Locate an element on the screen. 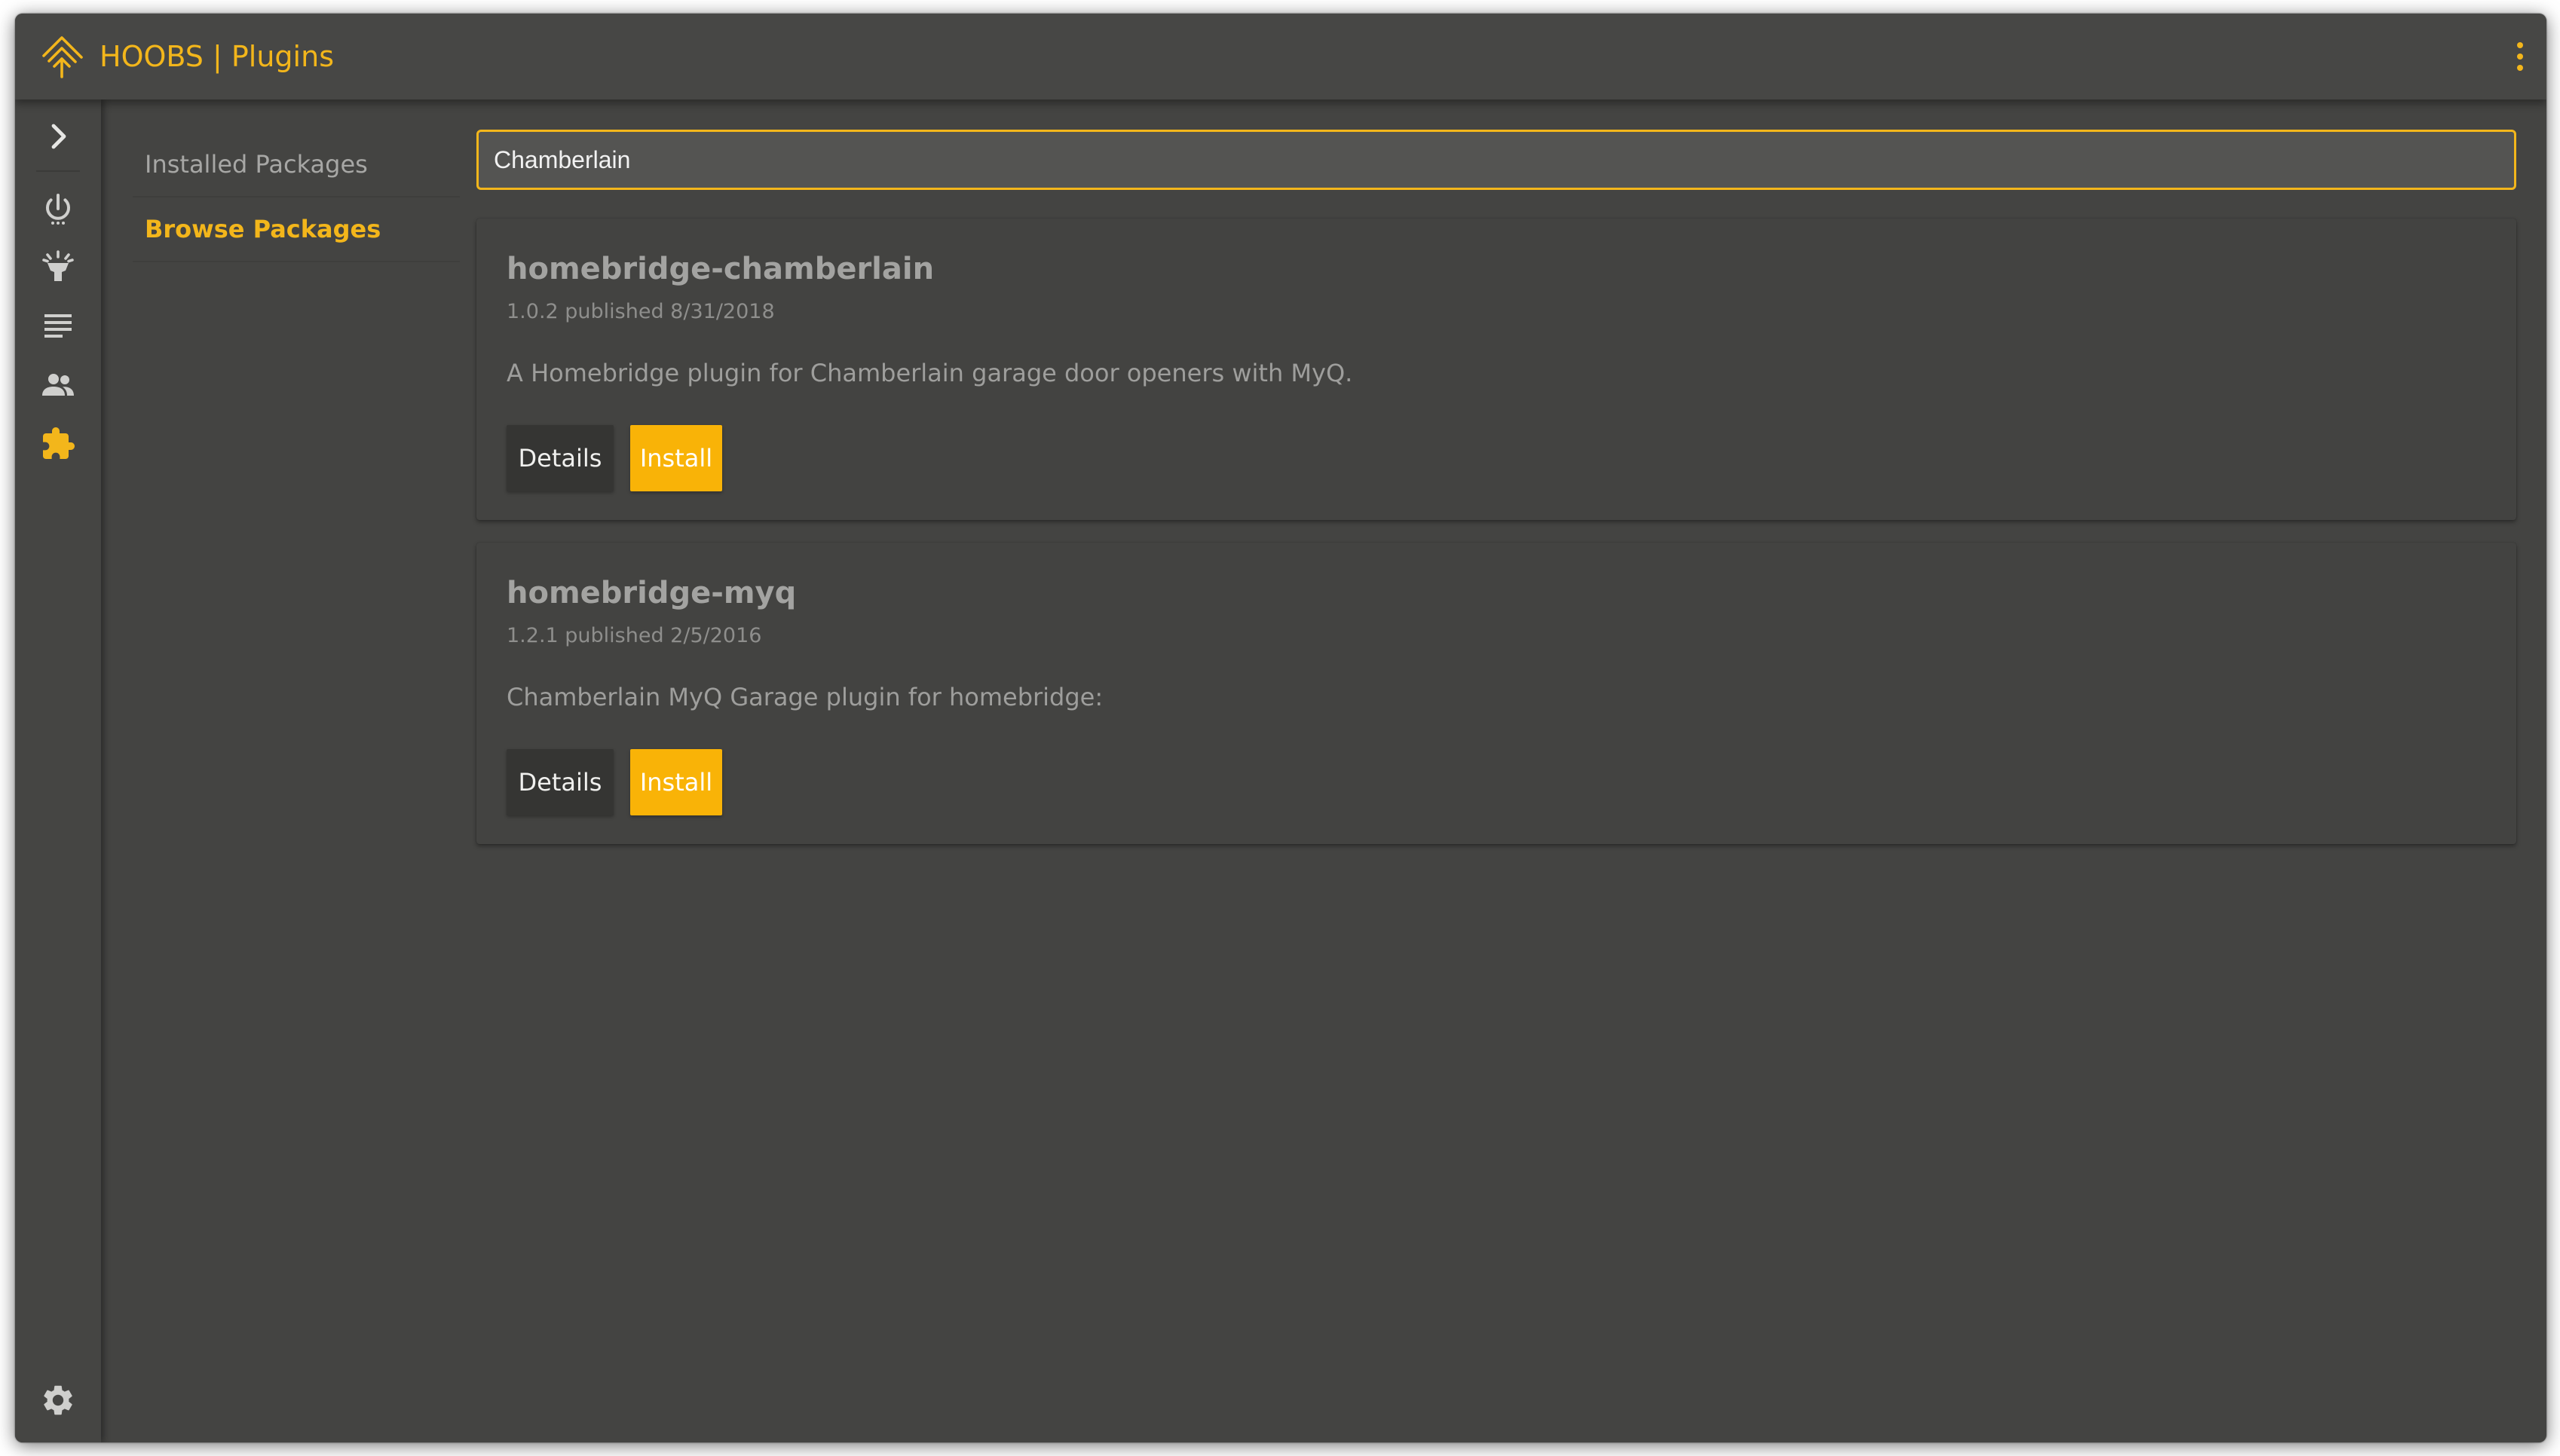 This screenshot has height=1456, width=2560. list-icon is located at coordinates (58, 326).